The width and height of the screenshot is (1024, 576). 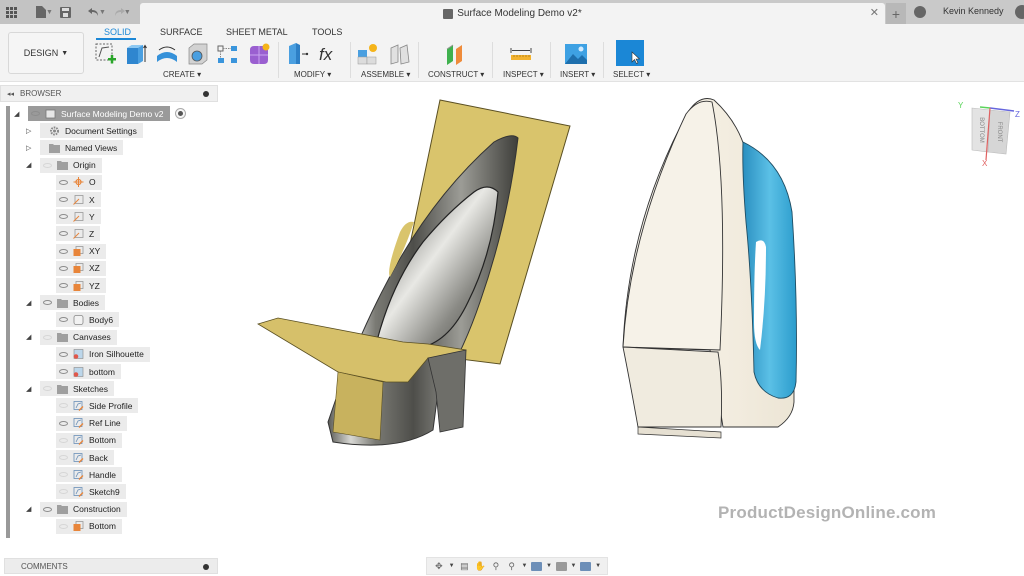 I want to click on workspace-switcher-button: DESIGN ▼, so click(x=46, y=53).